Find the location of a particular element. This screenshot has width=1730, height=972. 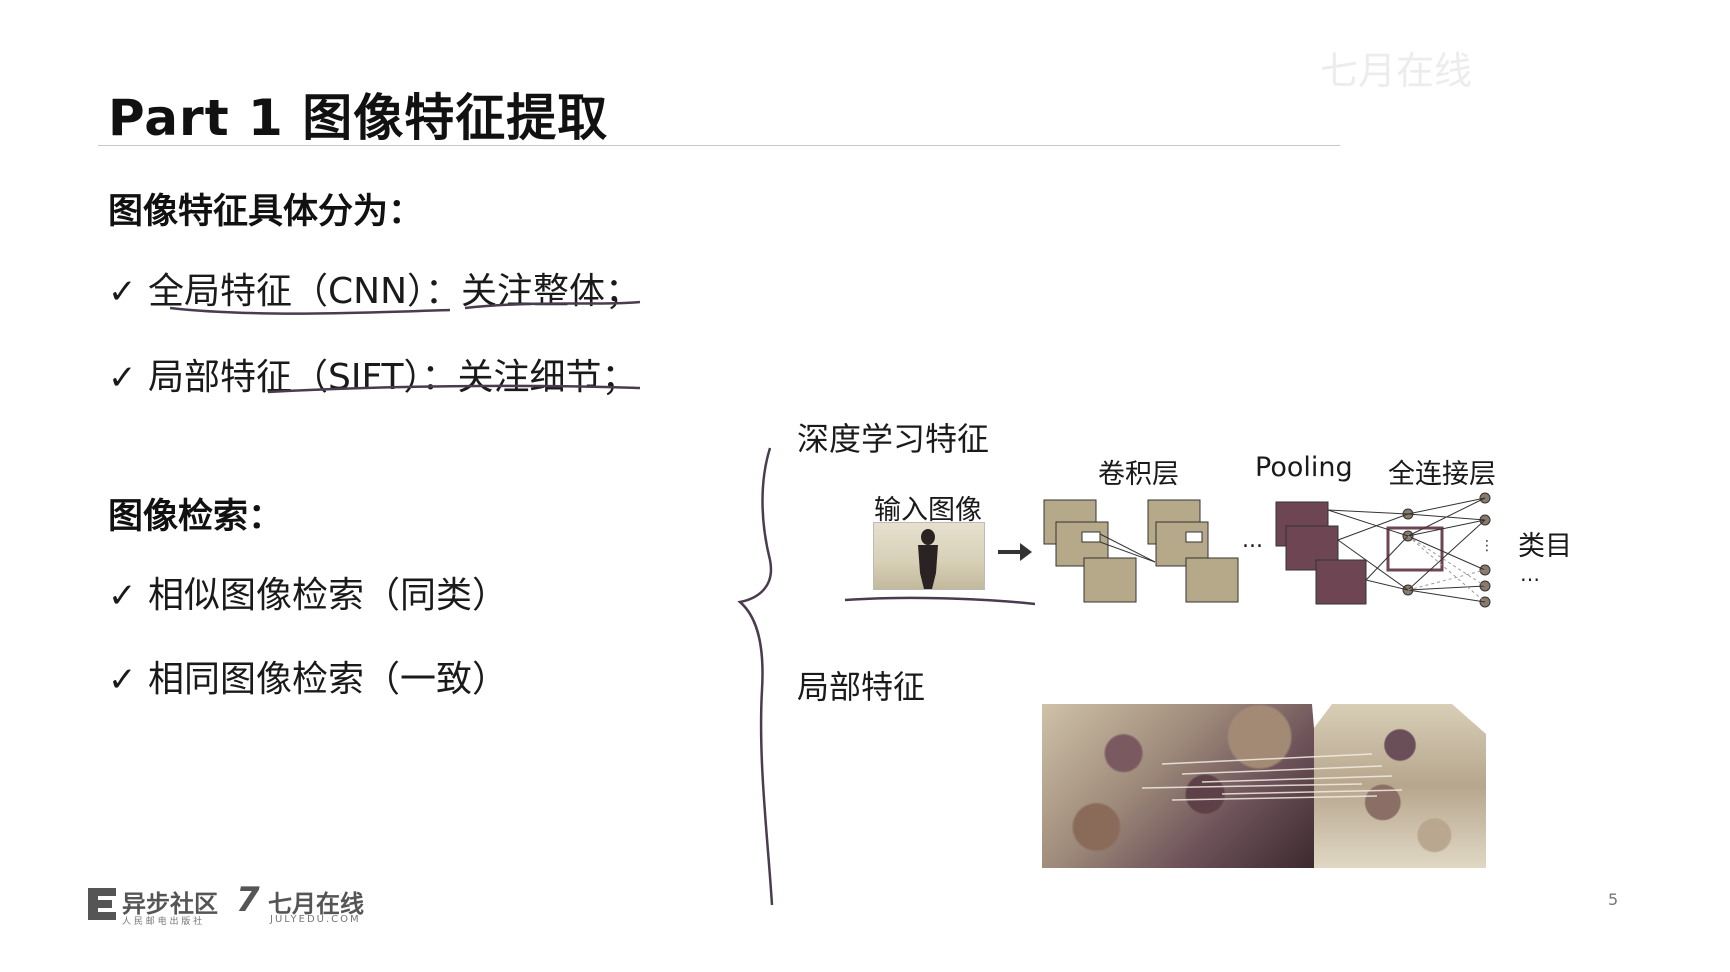

underline-global is located at coordinates (310, 310).